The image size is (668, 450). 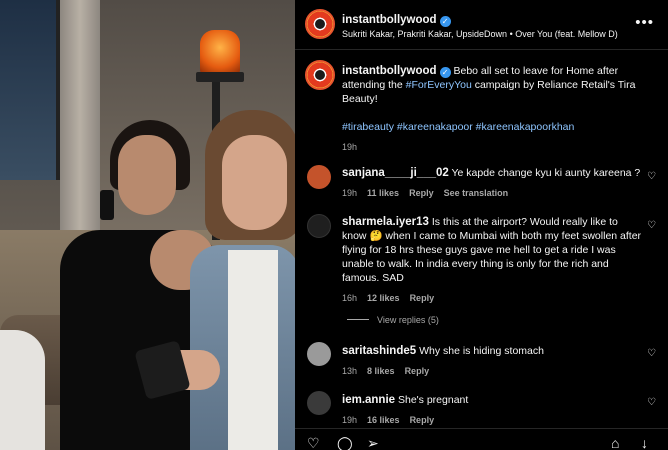 What do you see at coordinates (147, 175) in the screenshot?
I see `photo-person-left-face` at bounding box center [147, 175].